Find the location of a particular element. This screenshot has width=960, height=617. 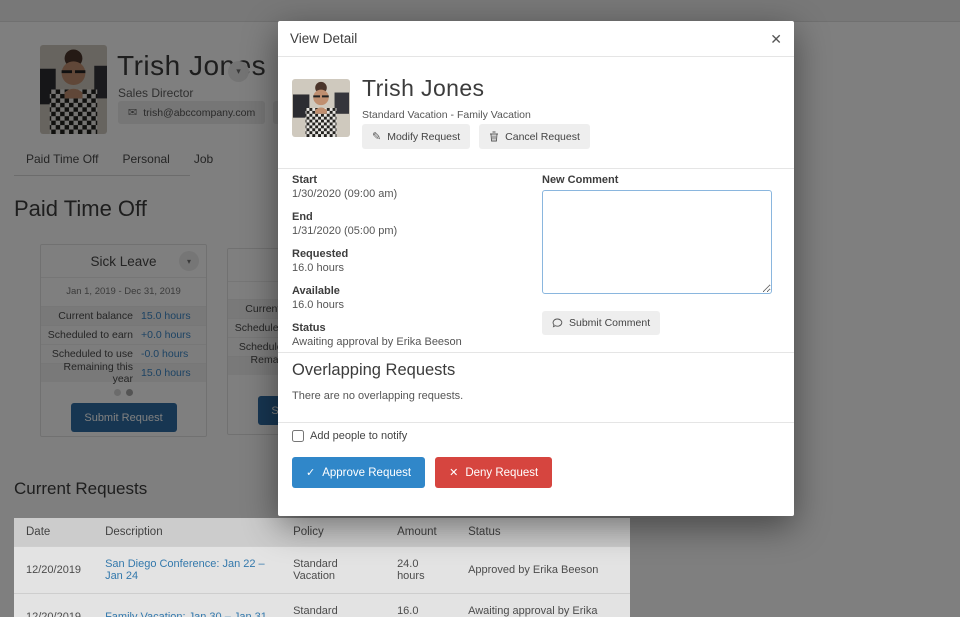

x-icon: ✕ is located at coordinates (454, 473).